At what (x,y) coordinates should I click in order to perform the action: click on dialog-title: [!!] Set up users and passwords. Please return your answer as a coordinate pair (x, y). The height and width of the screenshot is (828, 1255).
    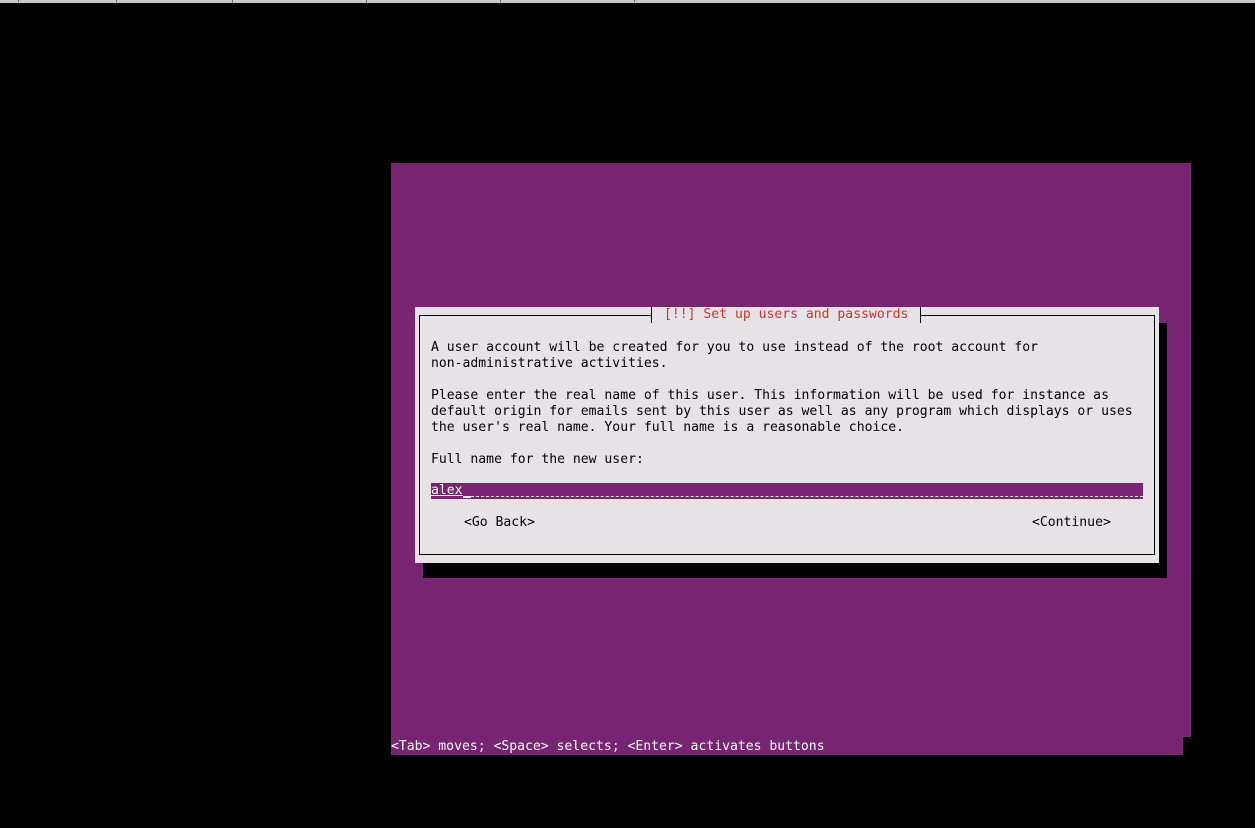
    Looking at the image, I should click on (786, 315).